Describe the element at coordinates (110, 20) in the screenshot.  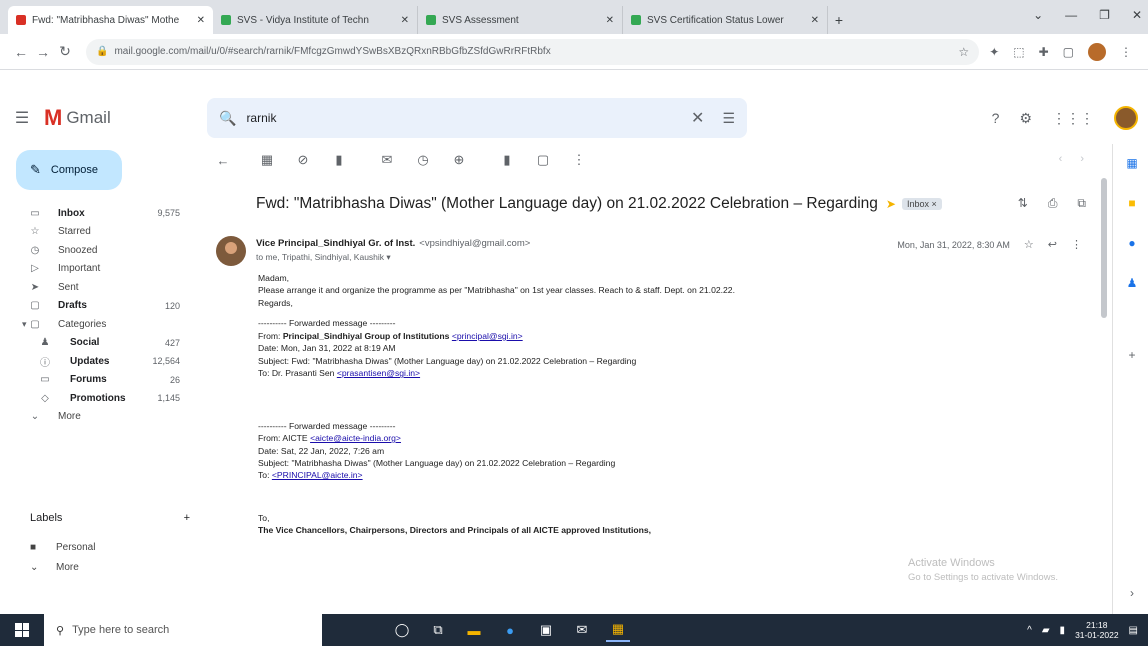
I see `browser-tab: Fwd: "Matribhasha Diwas" Mothe ✕` at that location.